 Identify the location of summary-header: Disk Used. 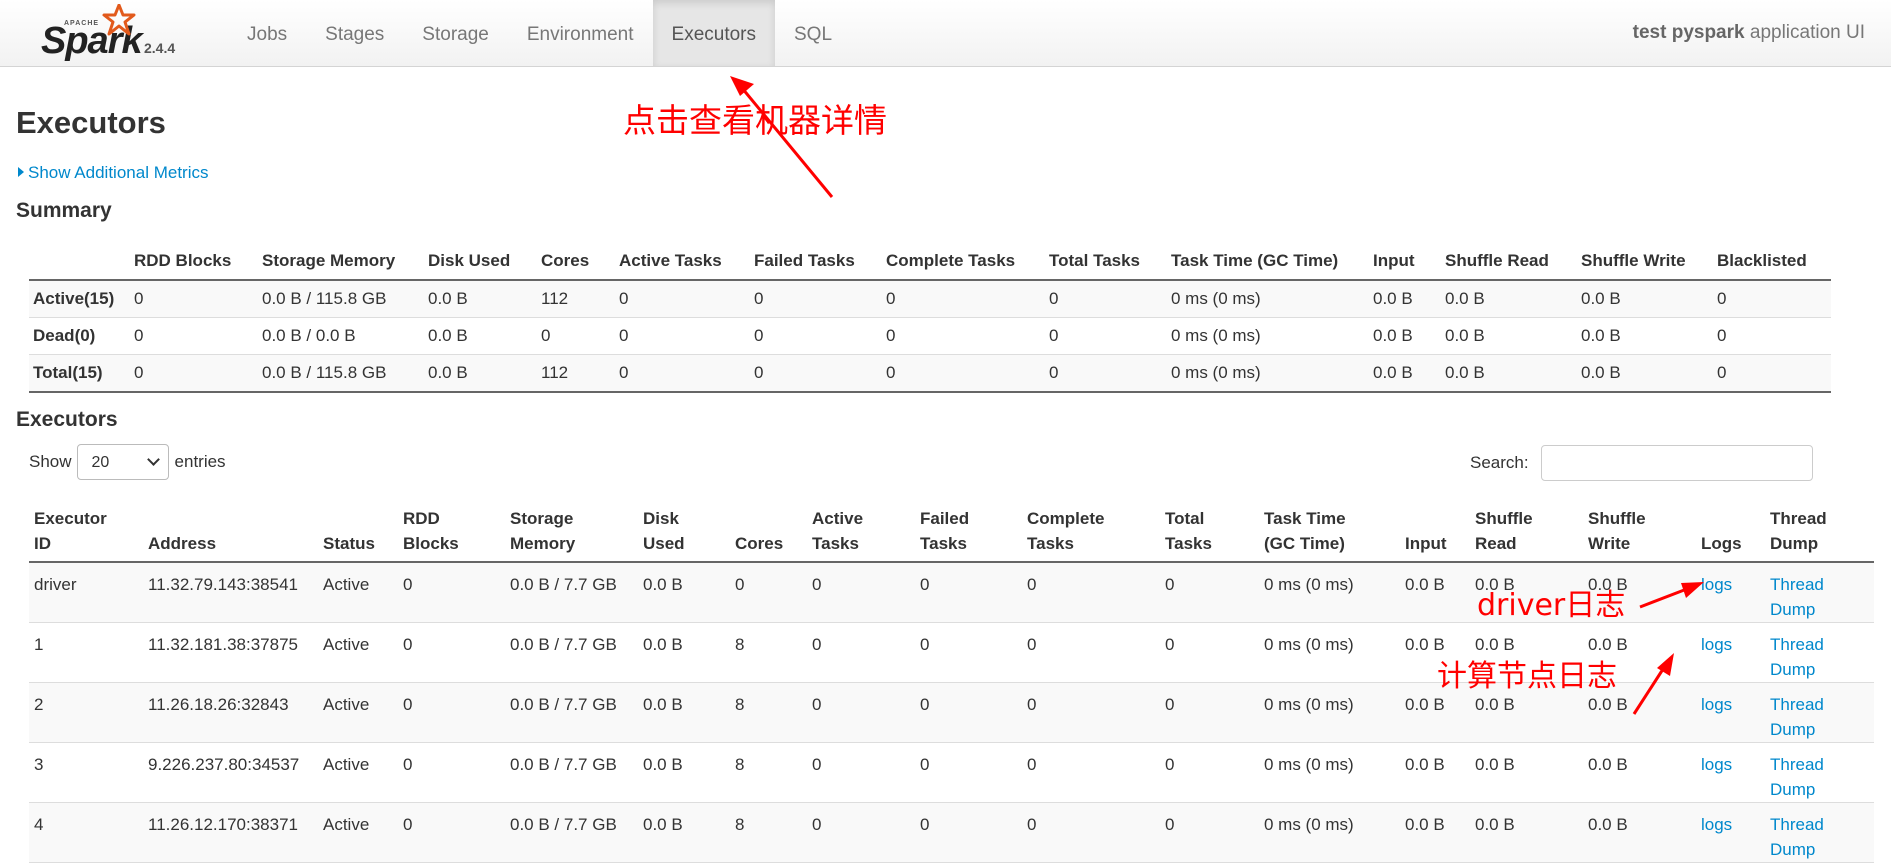
(479, 262).